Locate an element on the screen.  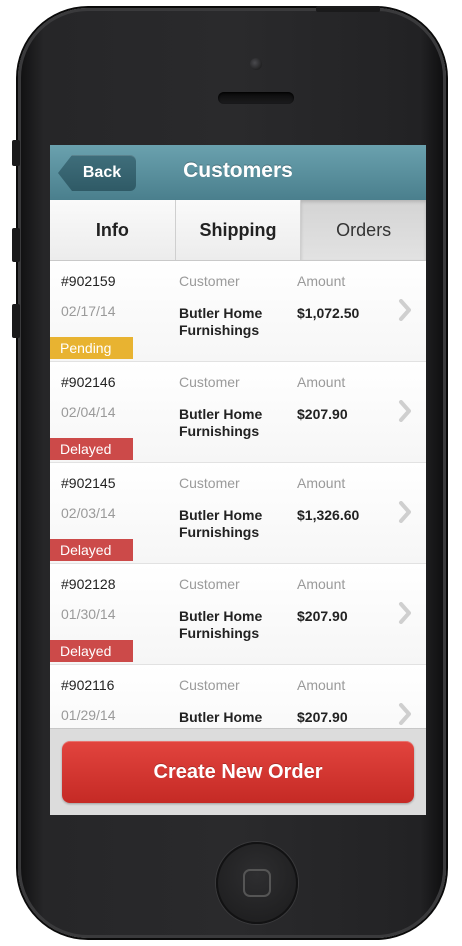
order-amount: $1,326.60 is located at coordinates (328, 515).